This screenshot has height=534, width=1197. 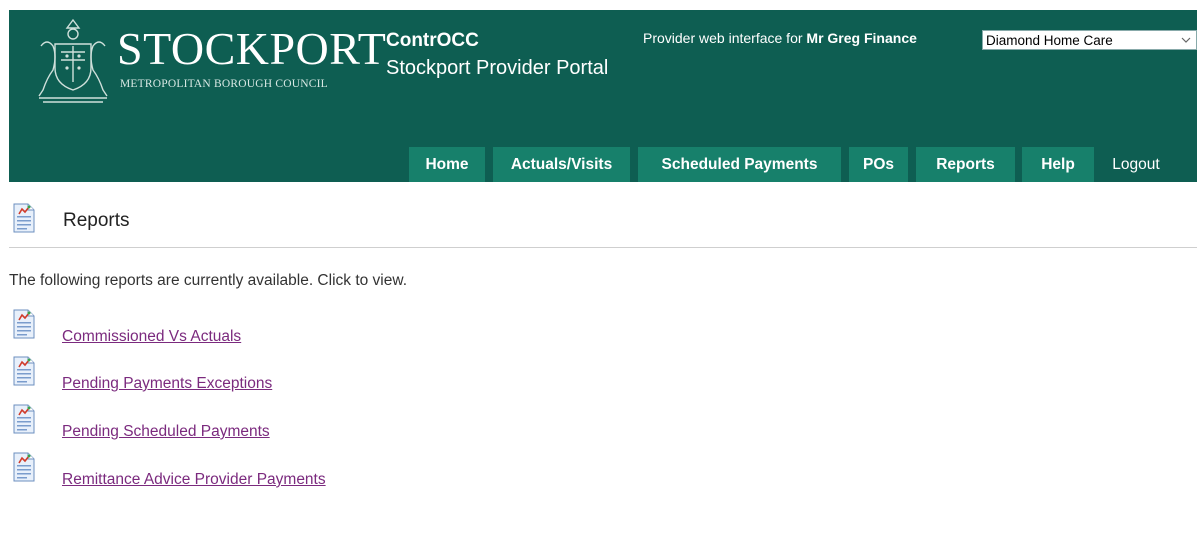 I want to click on provider-selected-value: Diamond Home Care, so click(x=1049, y=40).